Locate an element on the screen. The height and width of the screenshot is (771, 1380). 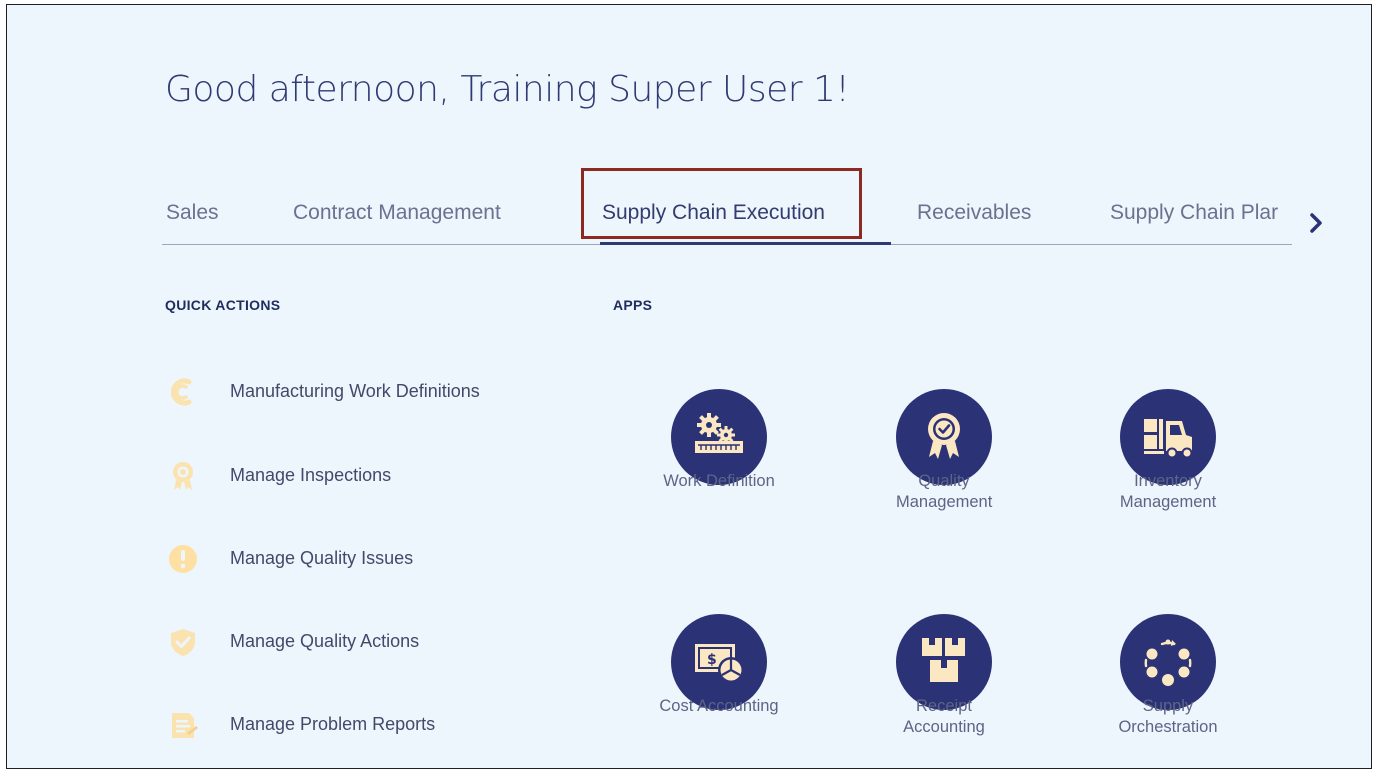
quick-action-manufacturing-work-definitions: Manufacturing Work Definitions is located at coordinates (357, 392).